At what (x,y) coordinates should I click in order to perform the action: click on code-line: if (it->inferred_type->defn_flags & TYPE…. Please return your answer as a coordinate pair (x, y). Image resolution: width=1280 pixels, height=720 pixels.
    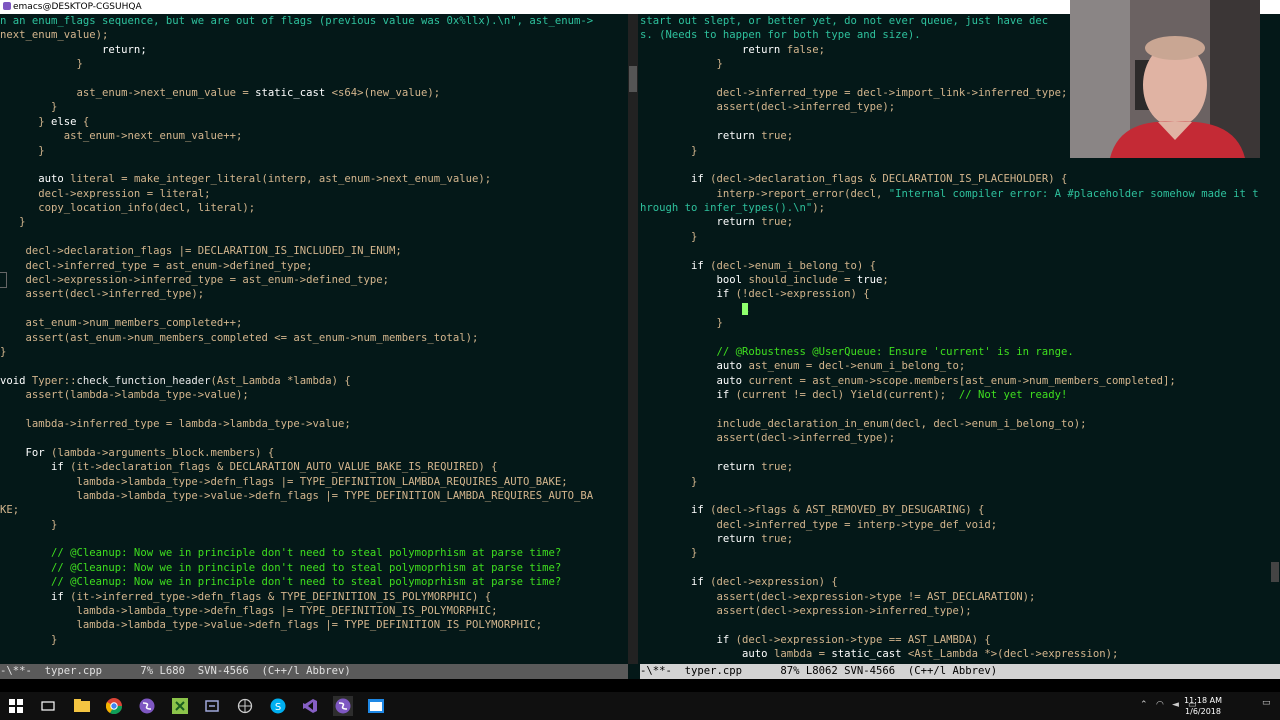
    Looking at the image, I should click on (314, 597).